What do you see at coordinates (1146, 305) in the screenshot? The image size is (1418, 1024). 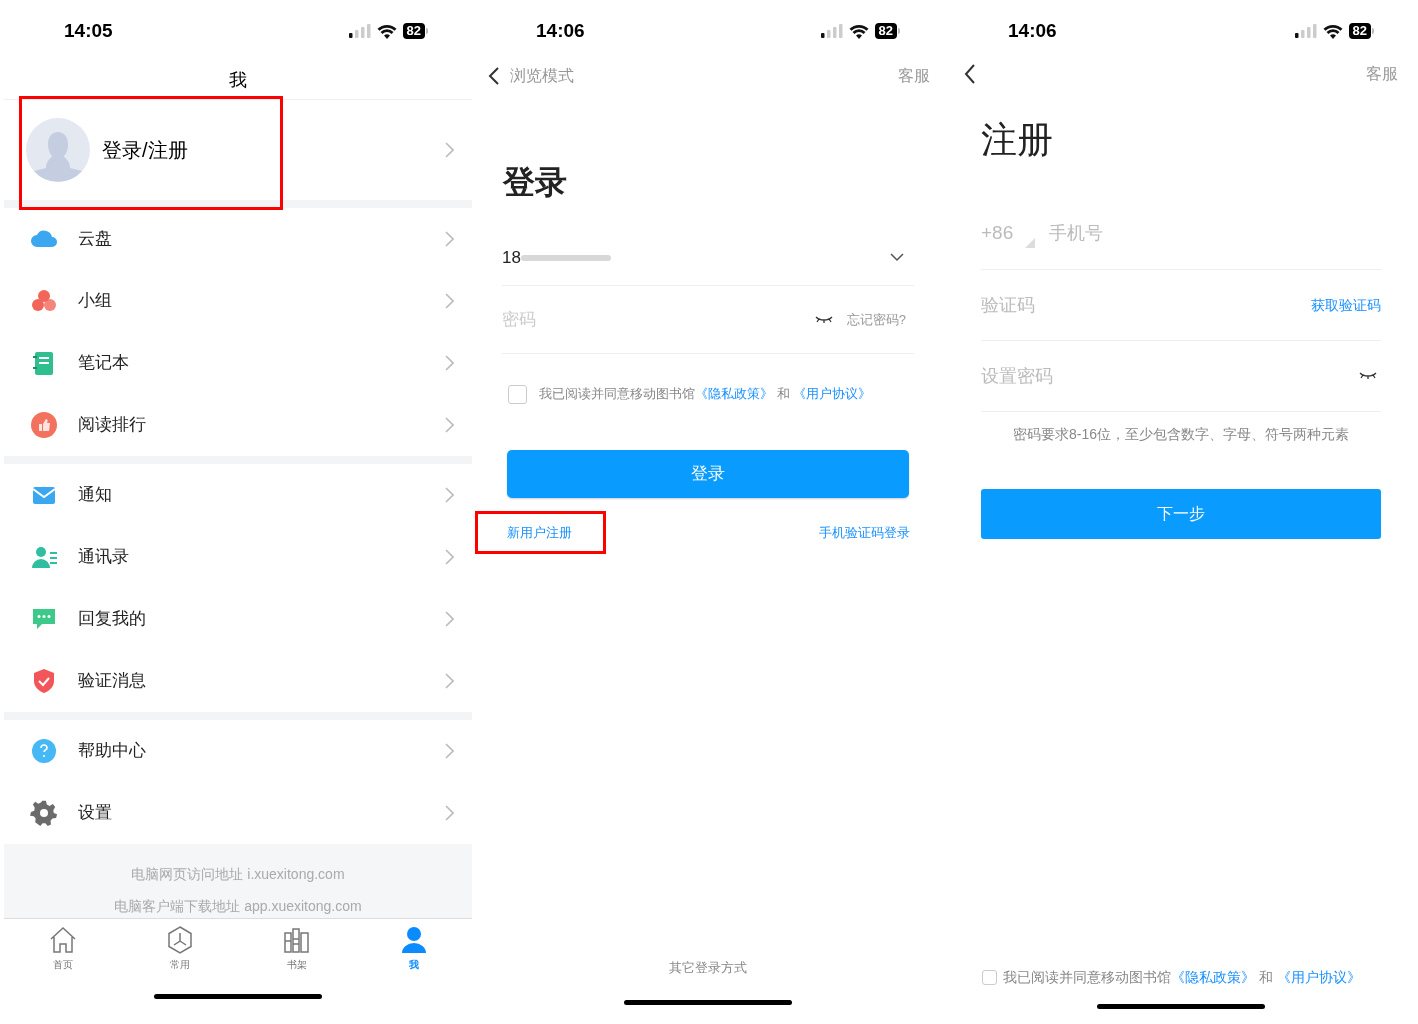 I see `verification-code-field: 验证码` at bounding box center [1146, 305].